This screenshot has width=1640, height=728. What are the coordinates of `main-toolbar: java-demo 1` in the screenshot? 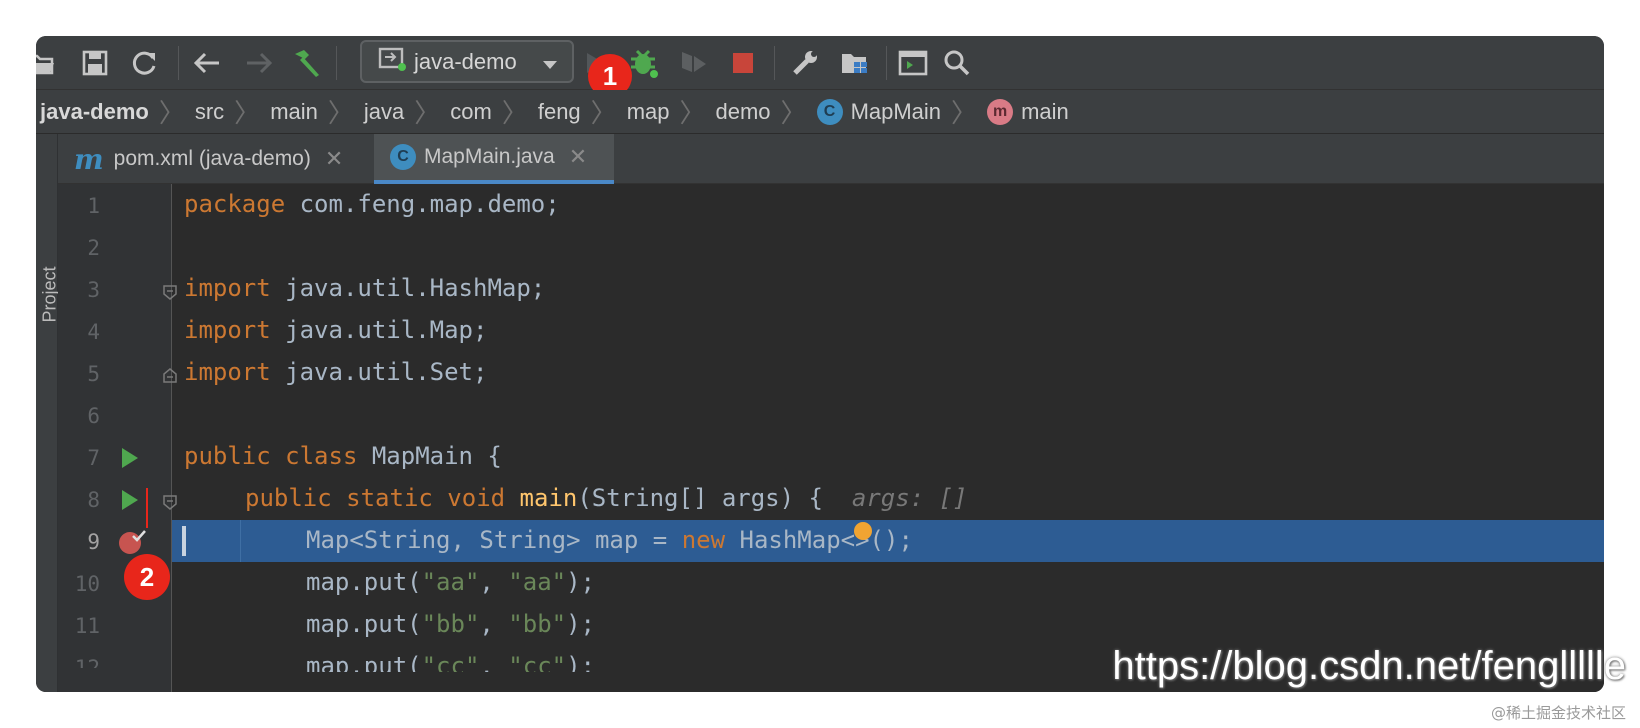 It's located at (820, 67).